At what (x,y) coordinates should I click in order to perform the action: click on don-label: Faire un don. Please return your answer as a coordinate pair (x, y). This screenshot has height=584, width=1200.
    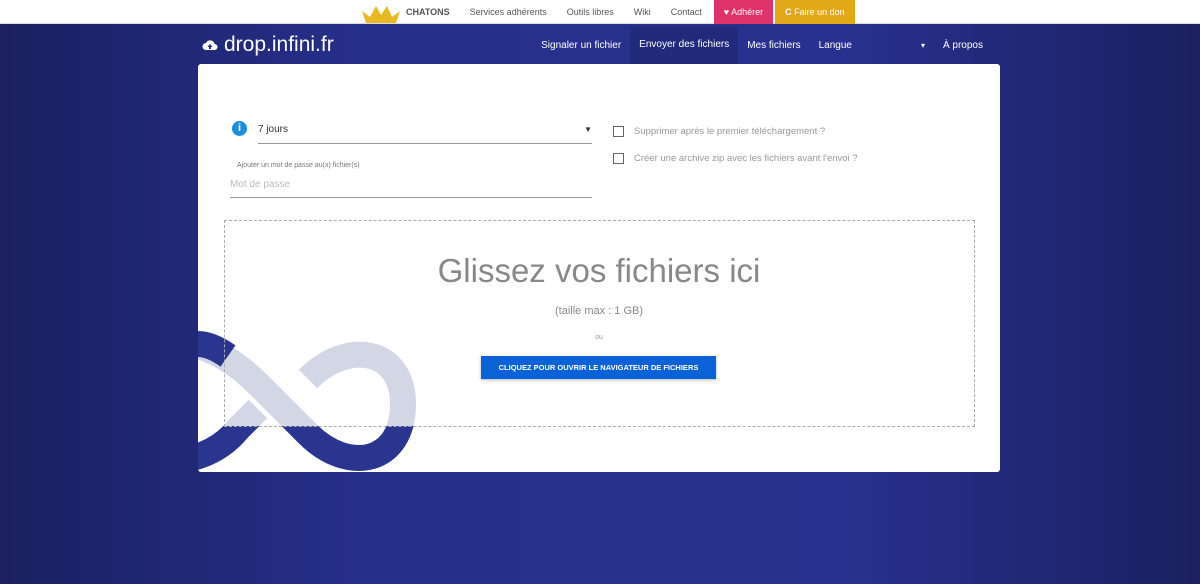
    Looking at the image, I should click on (819, 12).